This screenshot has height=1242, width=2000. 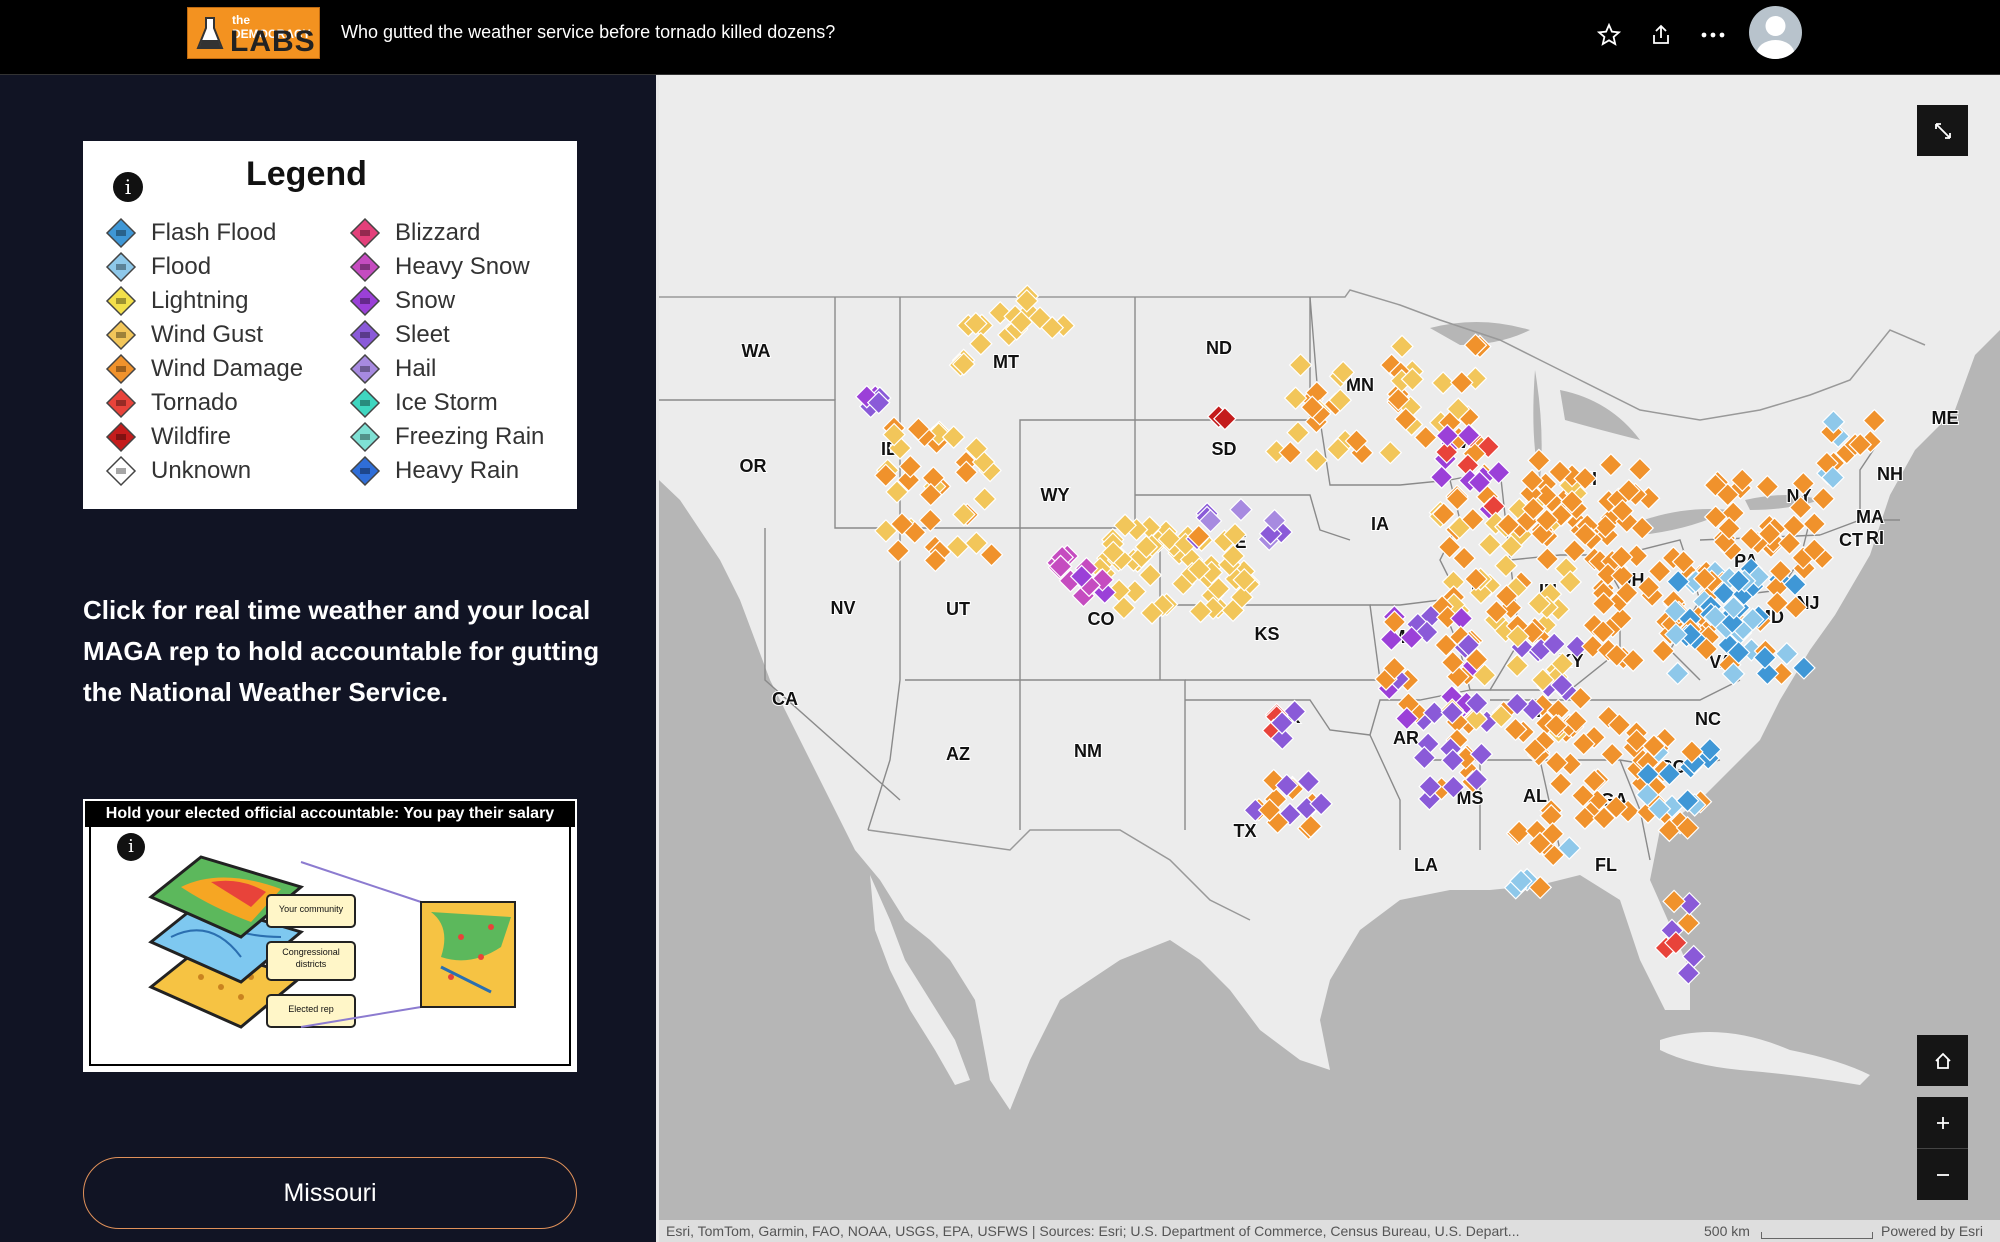 I want to click on scale-bar, so click(x=1817, y=1235).